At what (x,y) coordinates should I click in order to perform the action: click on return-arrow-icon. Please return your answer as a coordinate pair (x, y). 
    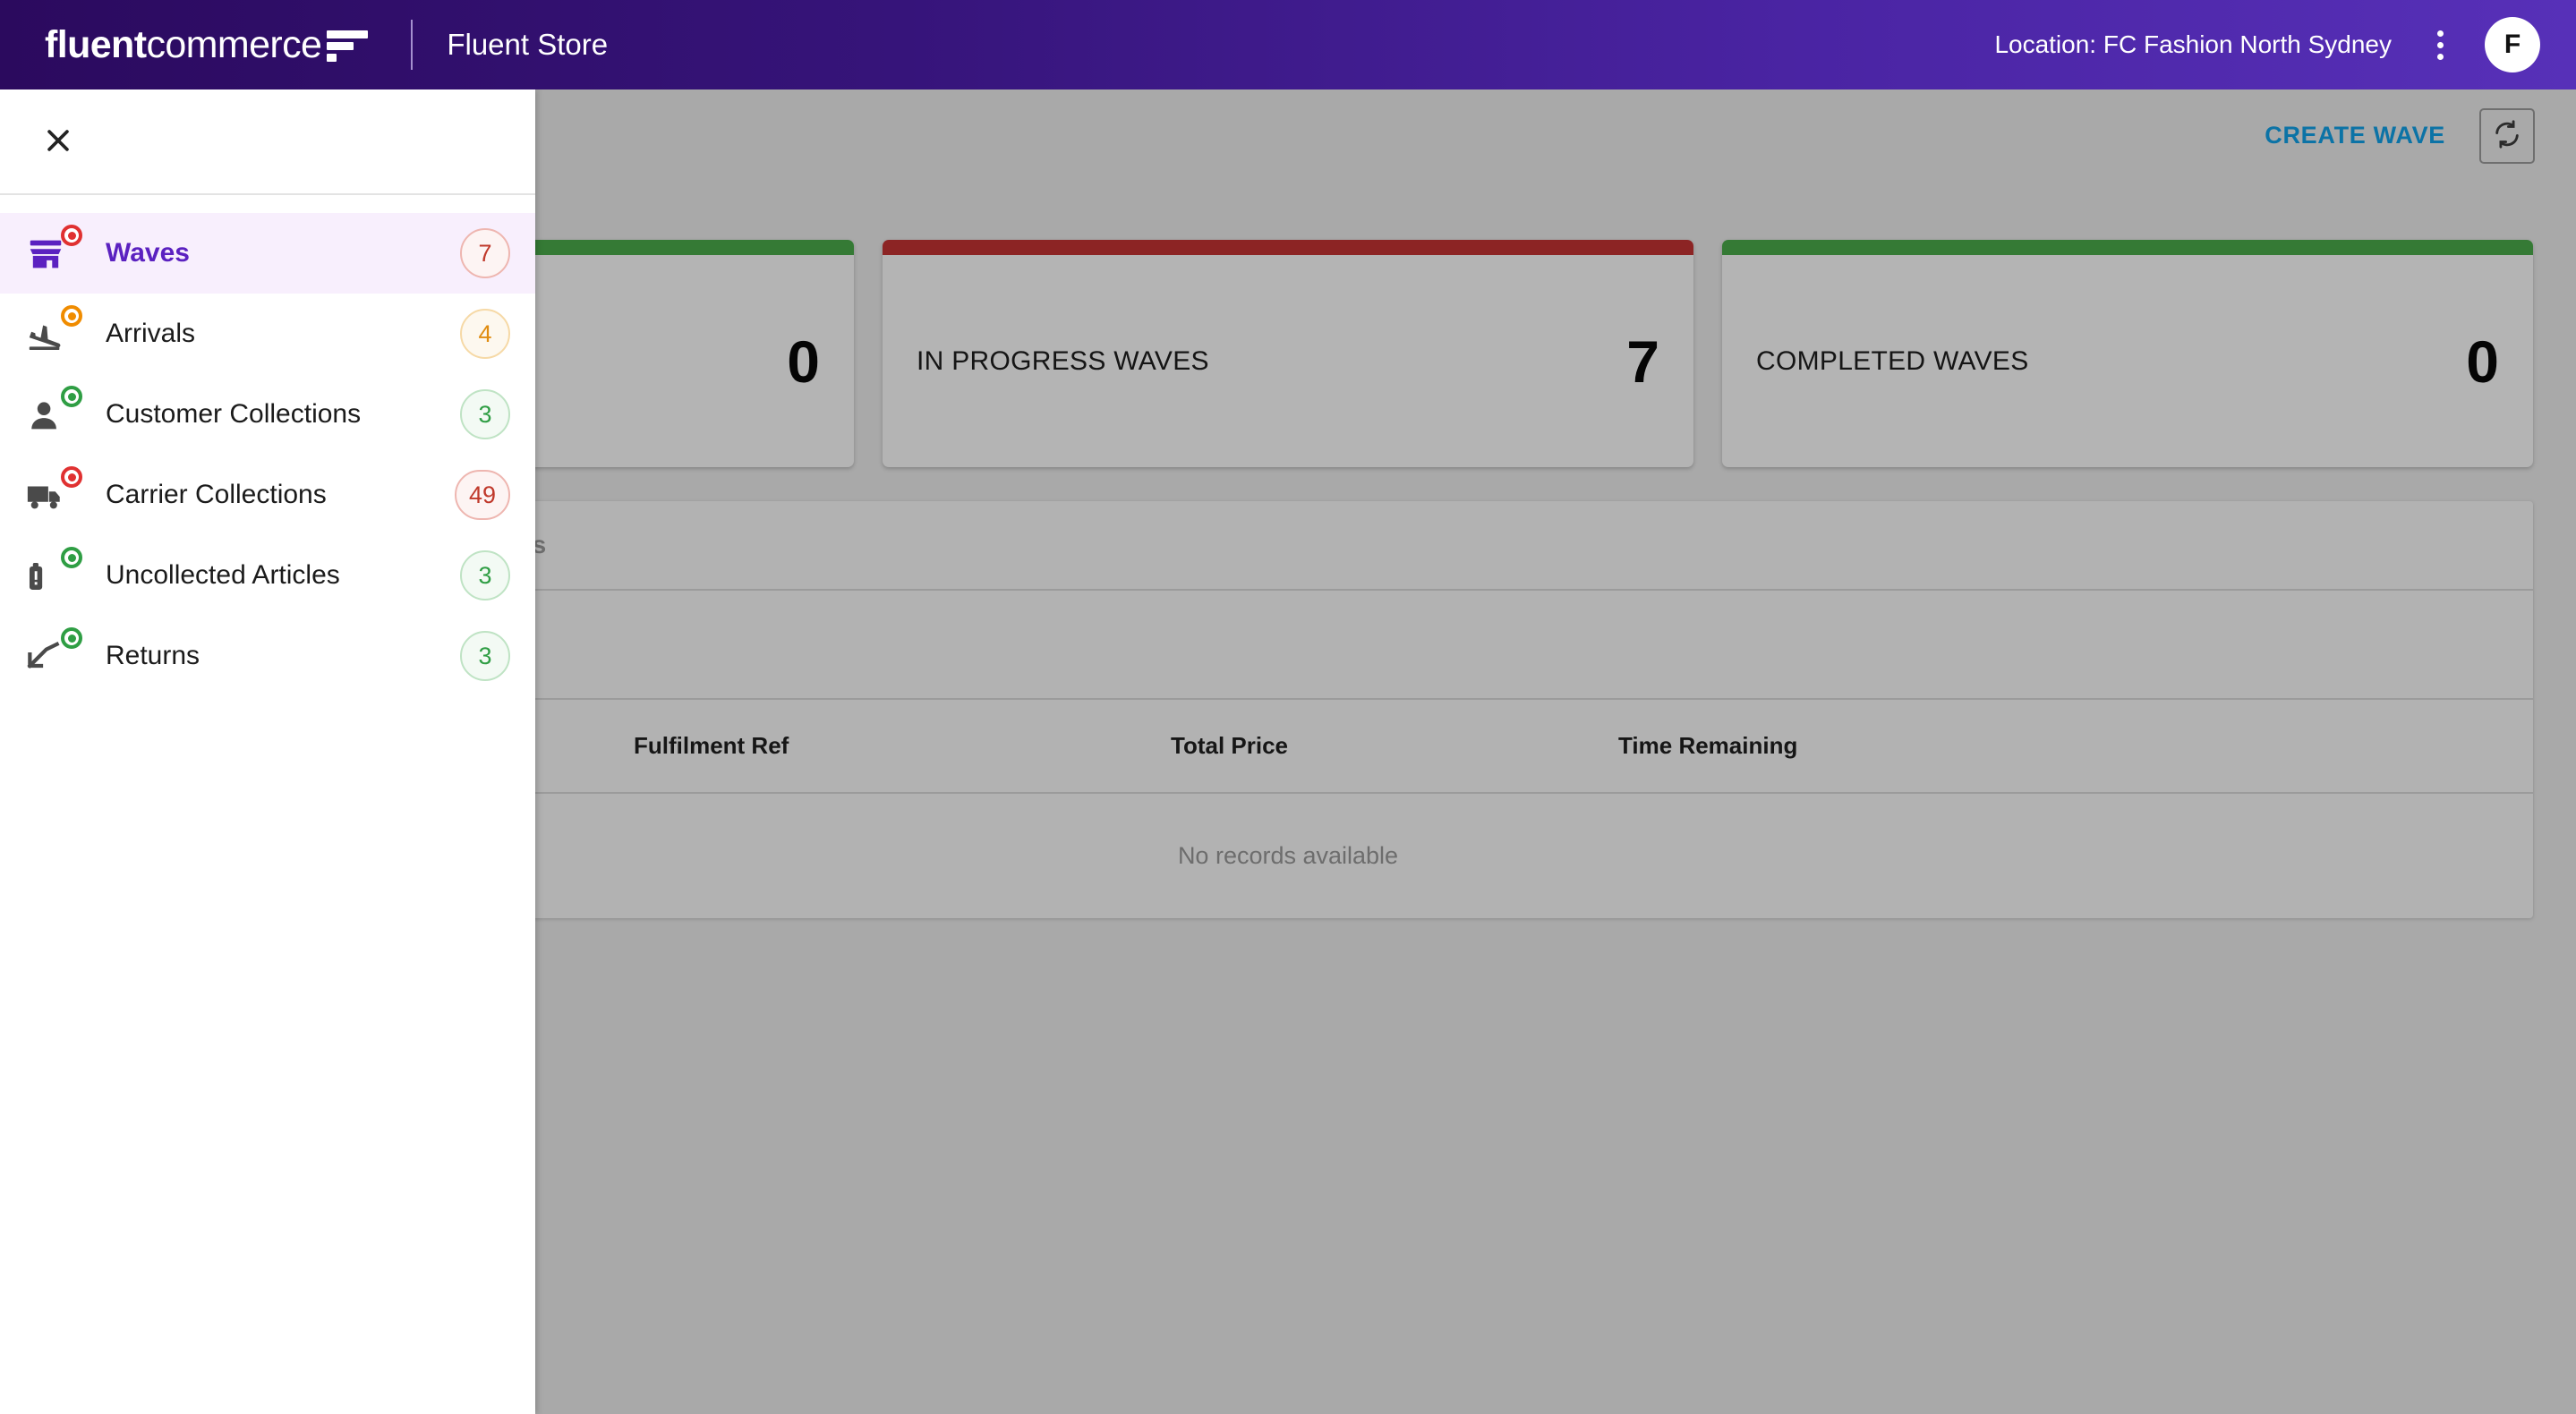
    Looking at the image, I should click on (53, 654).